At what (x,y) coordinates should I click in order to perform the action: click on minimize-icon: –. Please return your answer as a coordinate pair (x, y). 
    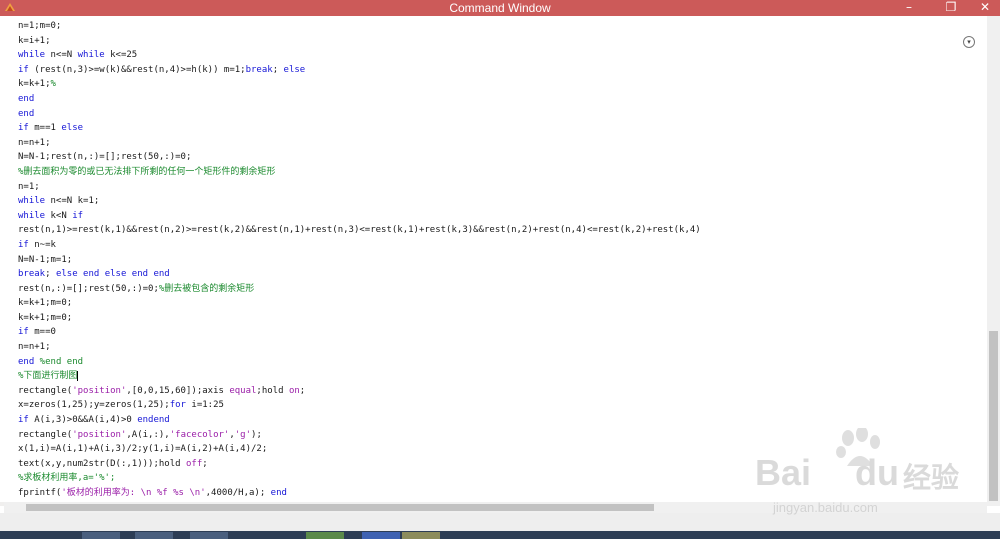
    Looking at the image, I should click on (909, 8).